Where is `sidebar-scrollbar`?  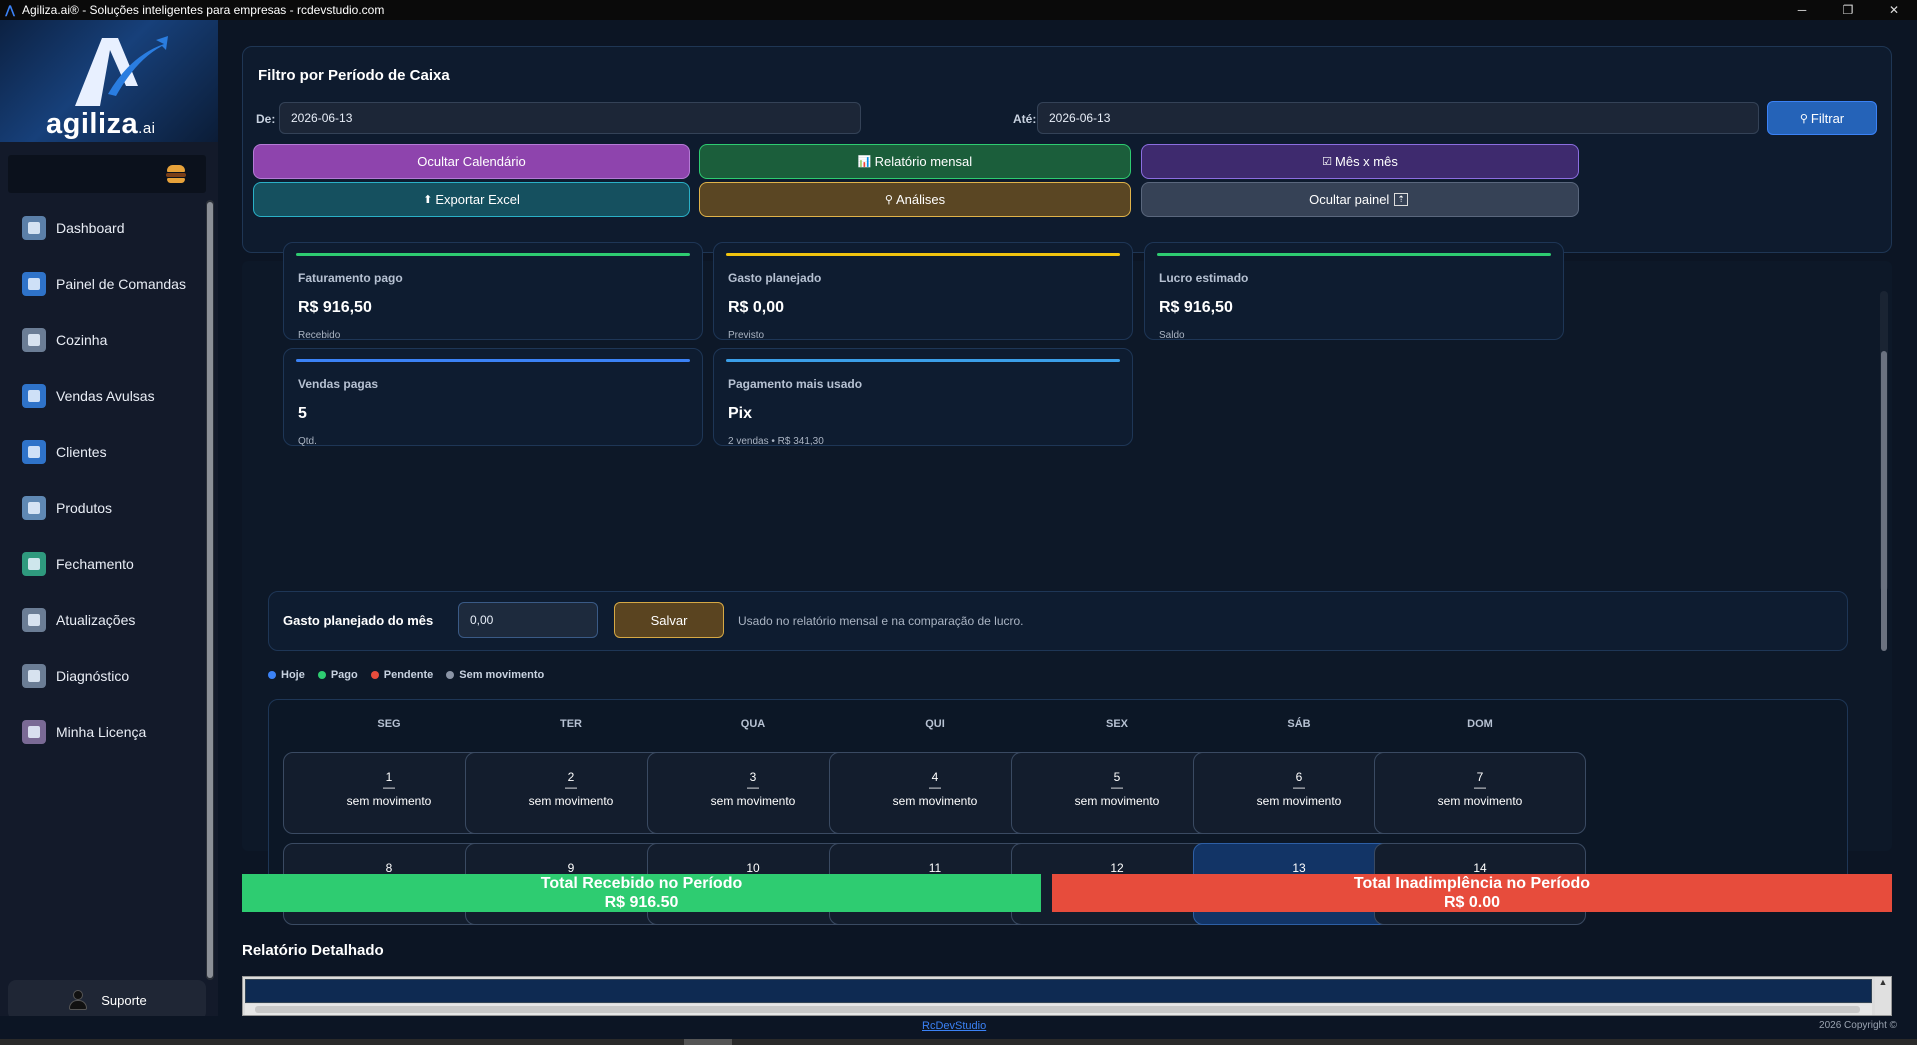 sidebar-scrollbar is located at coordinates (210, 590).